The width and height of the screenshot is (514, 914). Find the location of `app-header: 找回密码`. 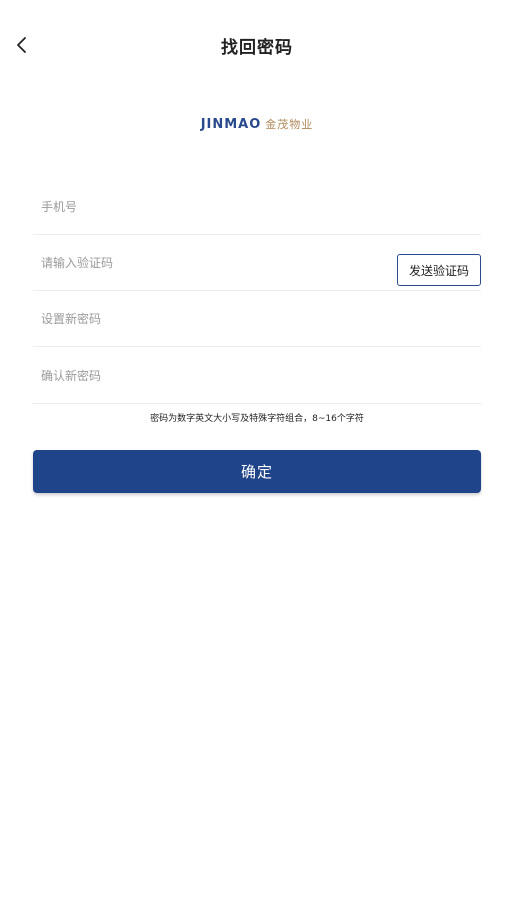

app-header: 找回密码 is located at coordinates (257, 45).